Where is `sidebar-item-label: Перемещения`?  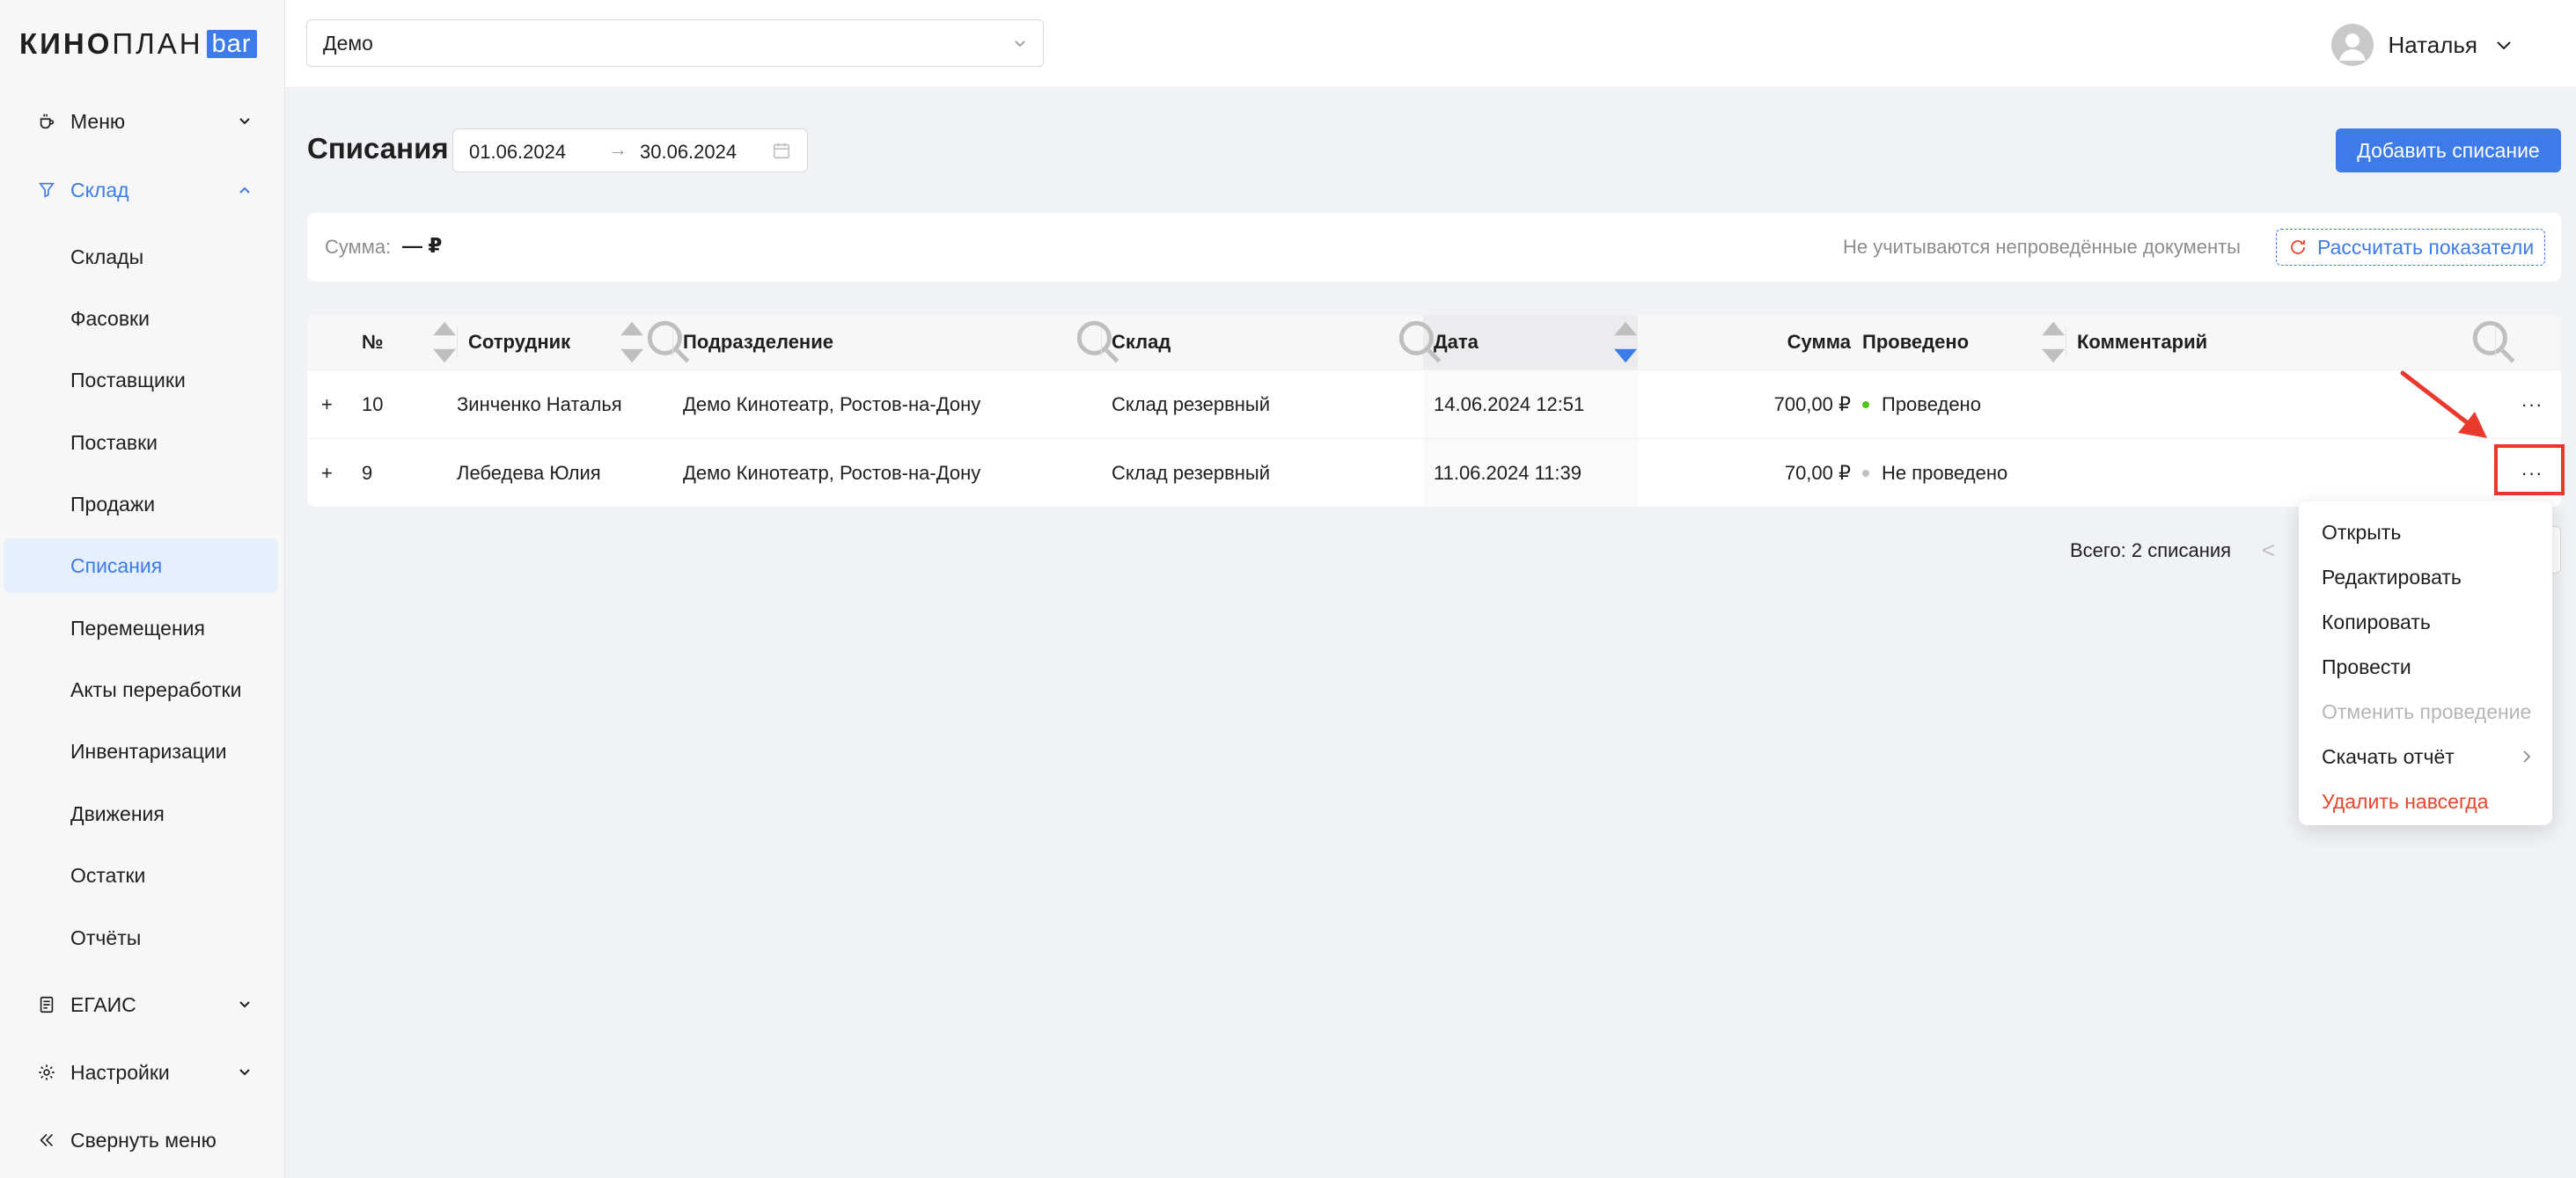 sidebar-item-label: Перемещения is located at coordinates (137, 628).